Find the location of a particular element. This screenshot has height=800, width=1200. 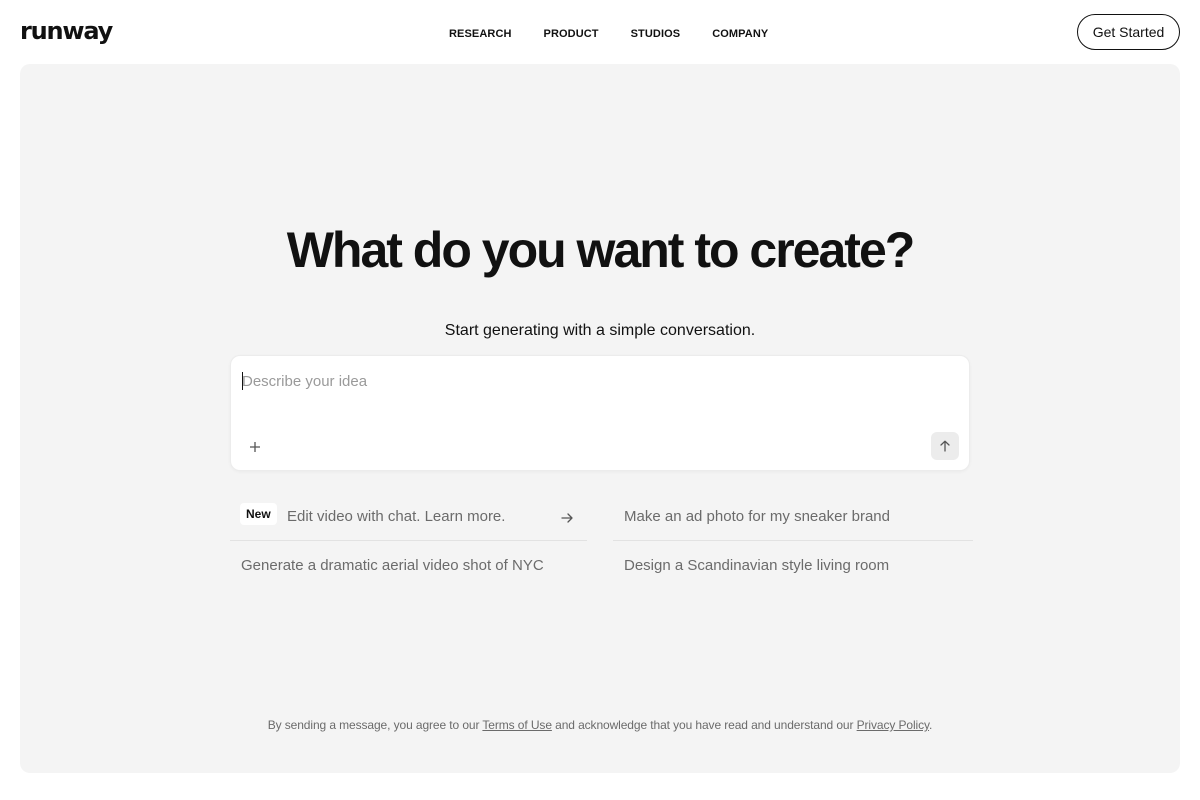

suggestion-ad-photo: Make an ad photo for my sneaker brand is located at coordinates (793, 516).